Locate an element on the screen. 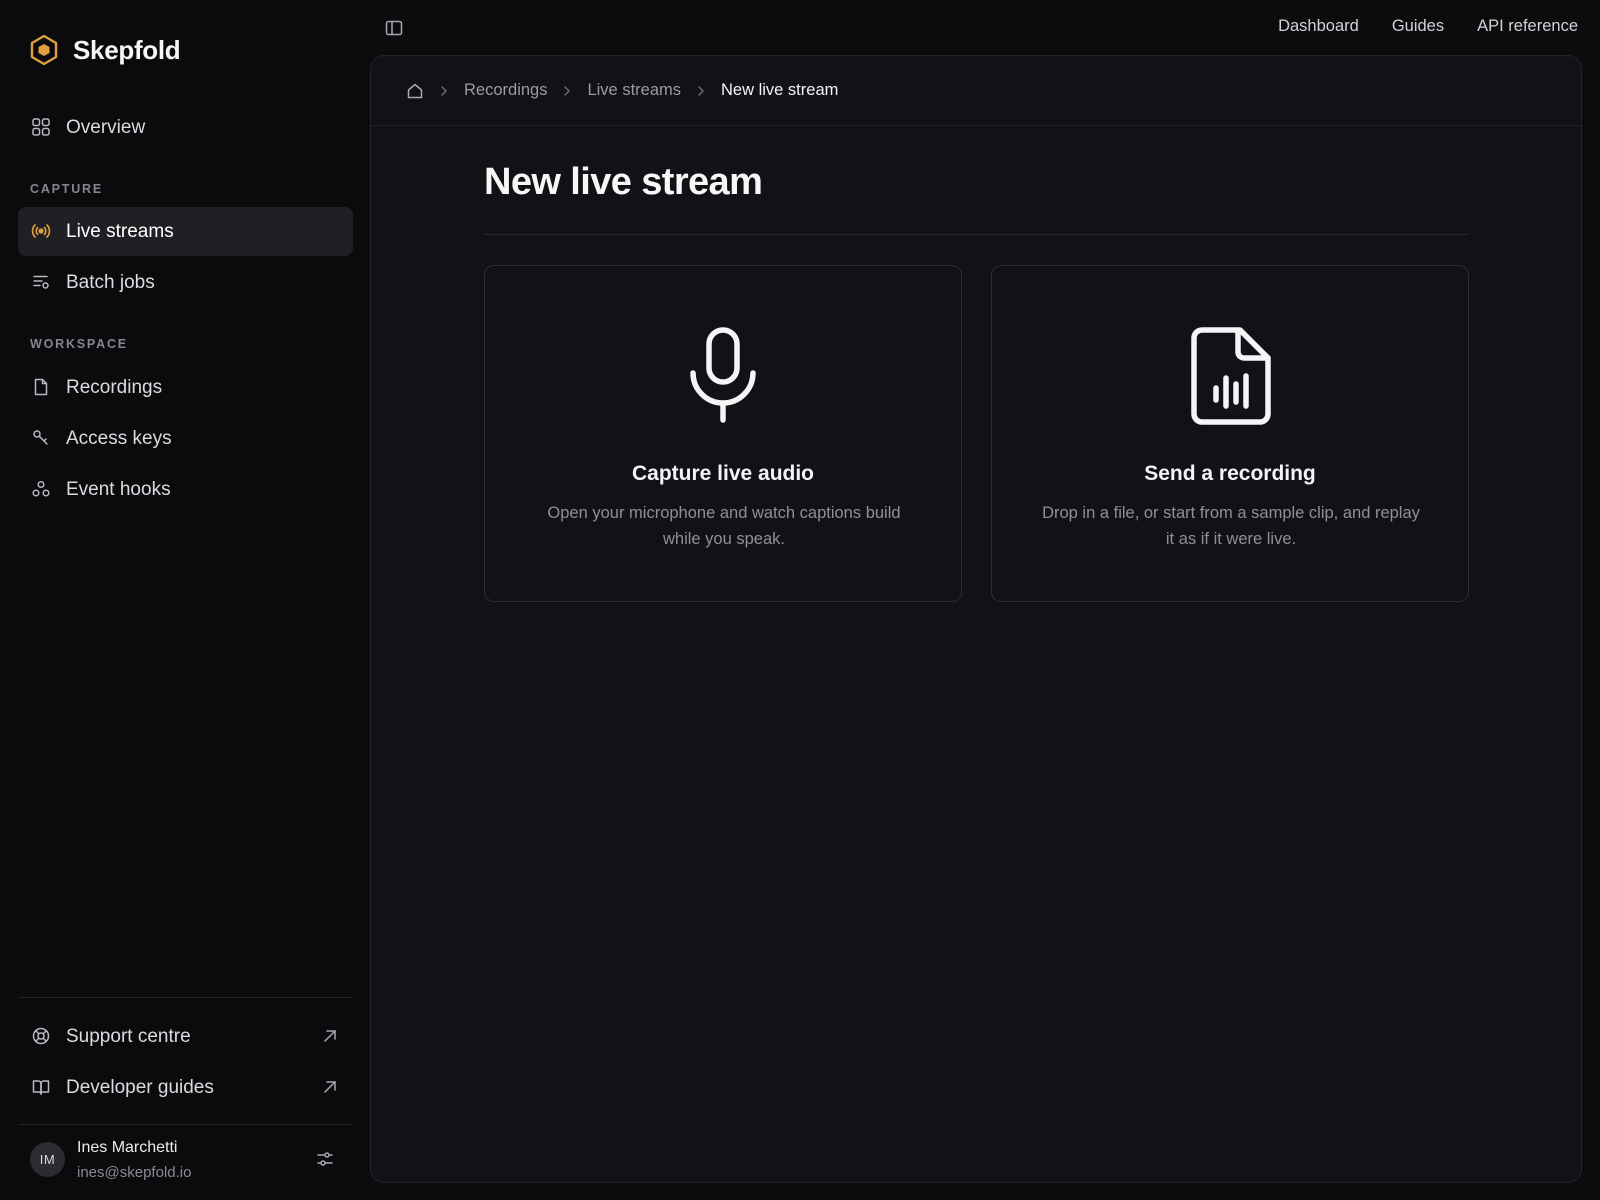 The image size is (1600, 1200). brand: Skepfold is located at coordinates (105, 50).